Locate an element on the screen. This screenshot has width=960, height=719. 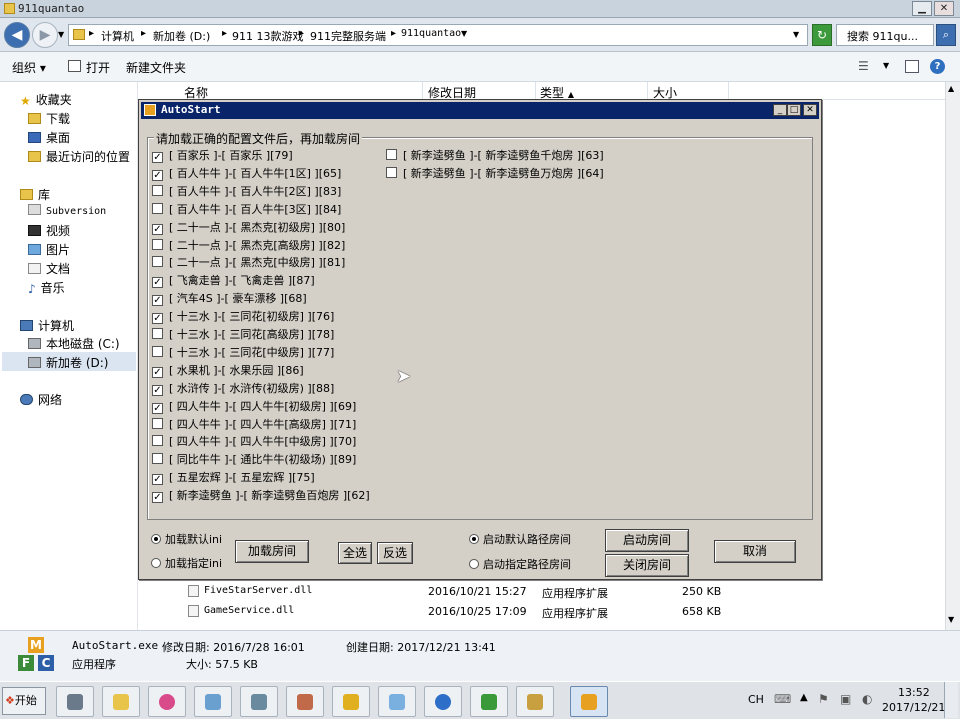
invert-selection-button: 反选 is located at coordinates (395, 553).